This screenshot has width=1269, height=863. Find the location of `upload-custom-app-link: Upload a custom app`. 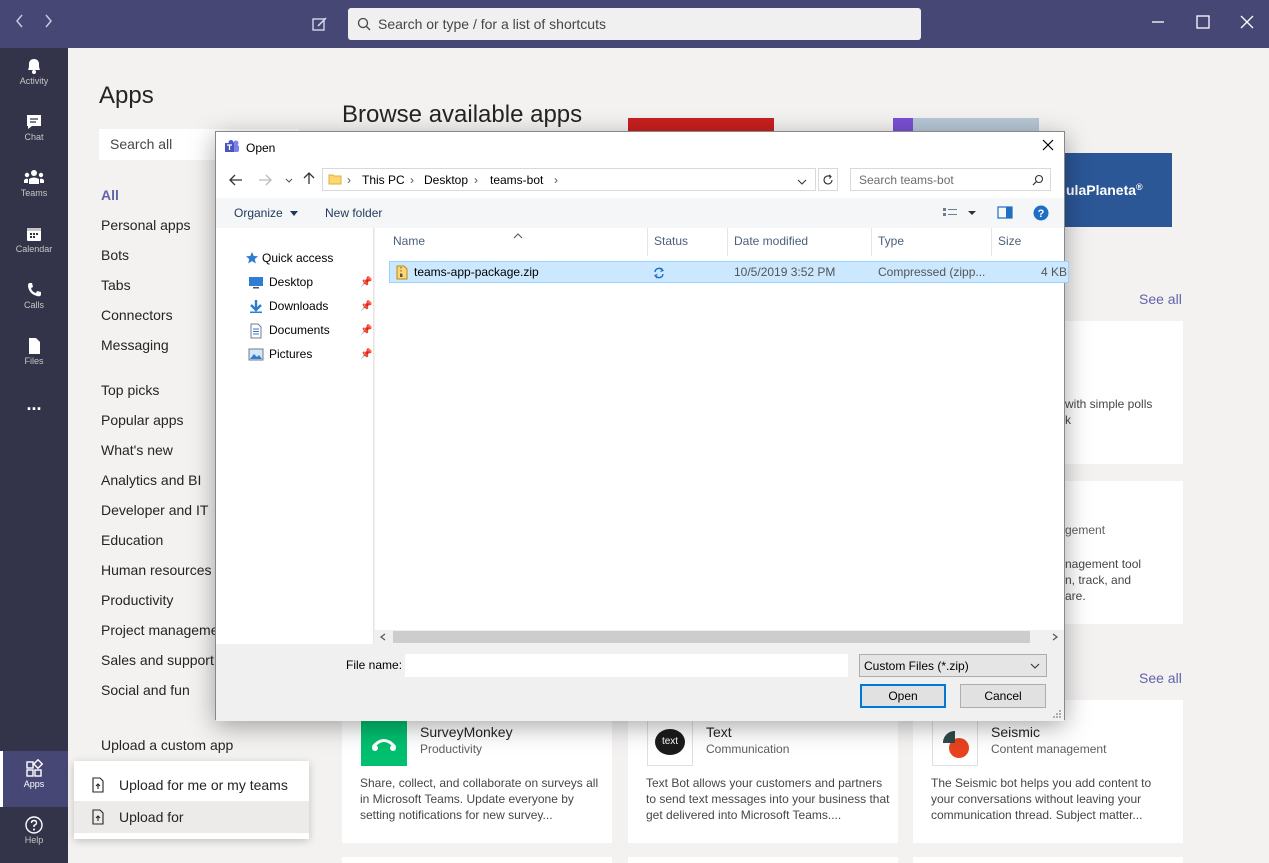

upload-custom-app-link: Upload a custom app is located at coordinates (167, 745).